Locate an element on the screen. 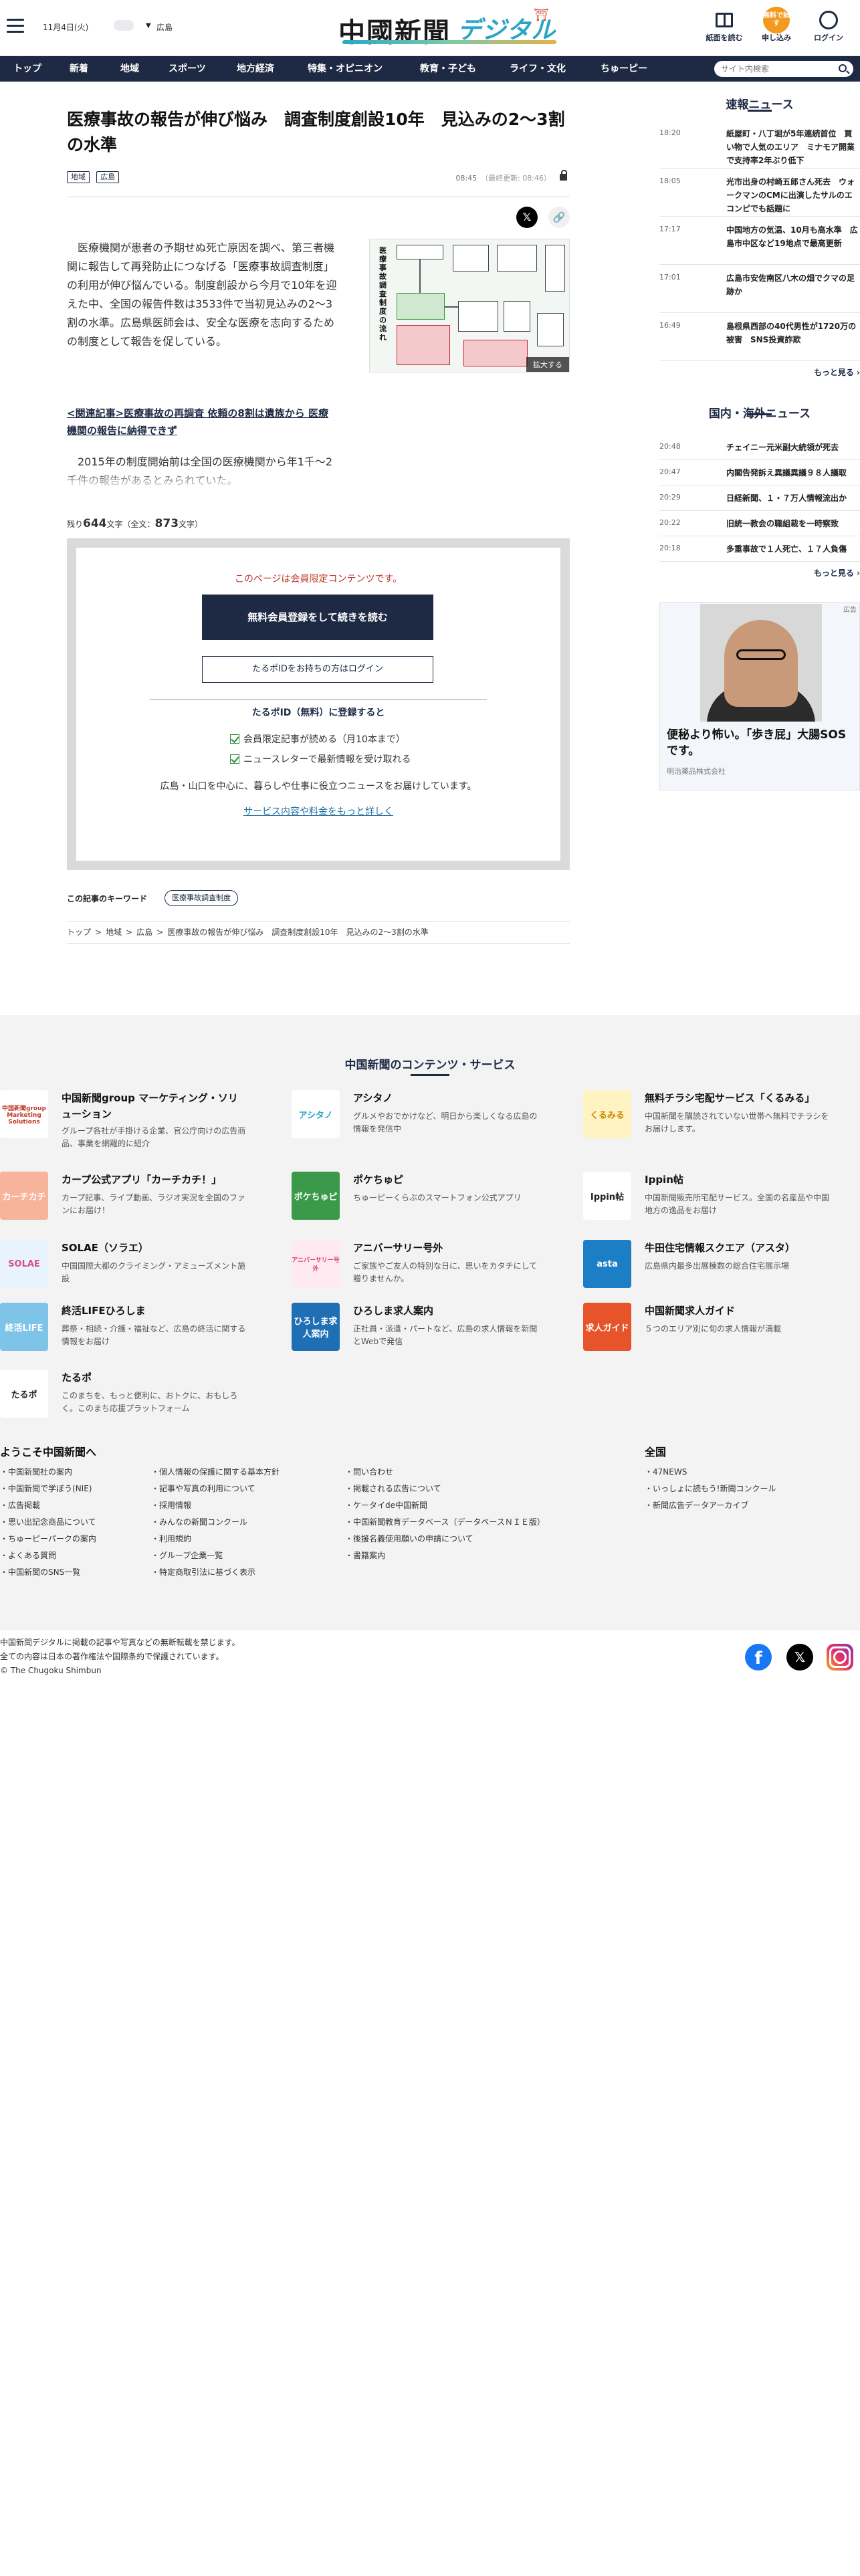 This screenshot has height=2576, width=860. service-item: ポケちゅピ ポケちゅピ ちゅーピーくらぶのスマートフォン公式アプリ is located at coordinates (415, 1202).